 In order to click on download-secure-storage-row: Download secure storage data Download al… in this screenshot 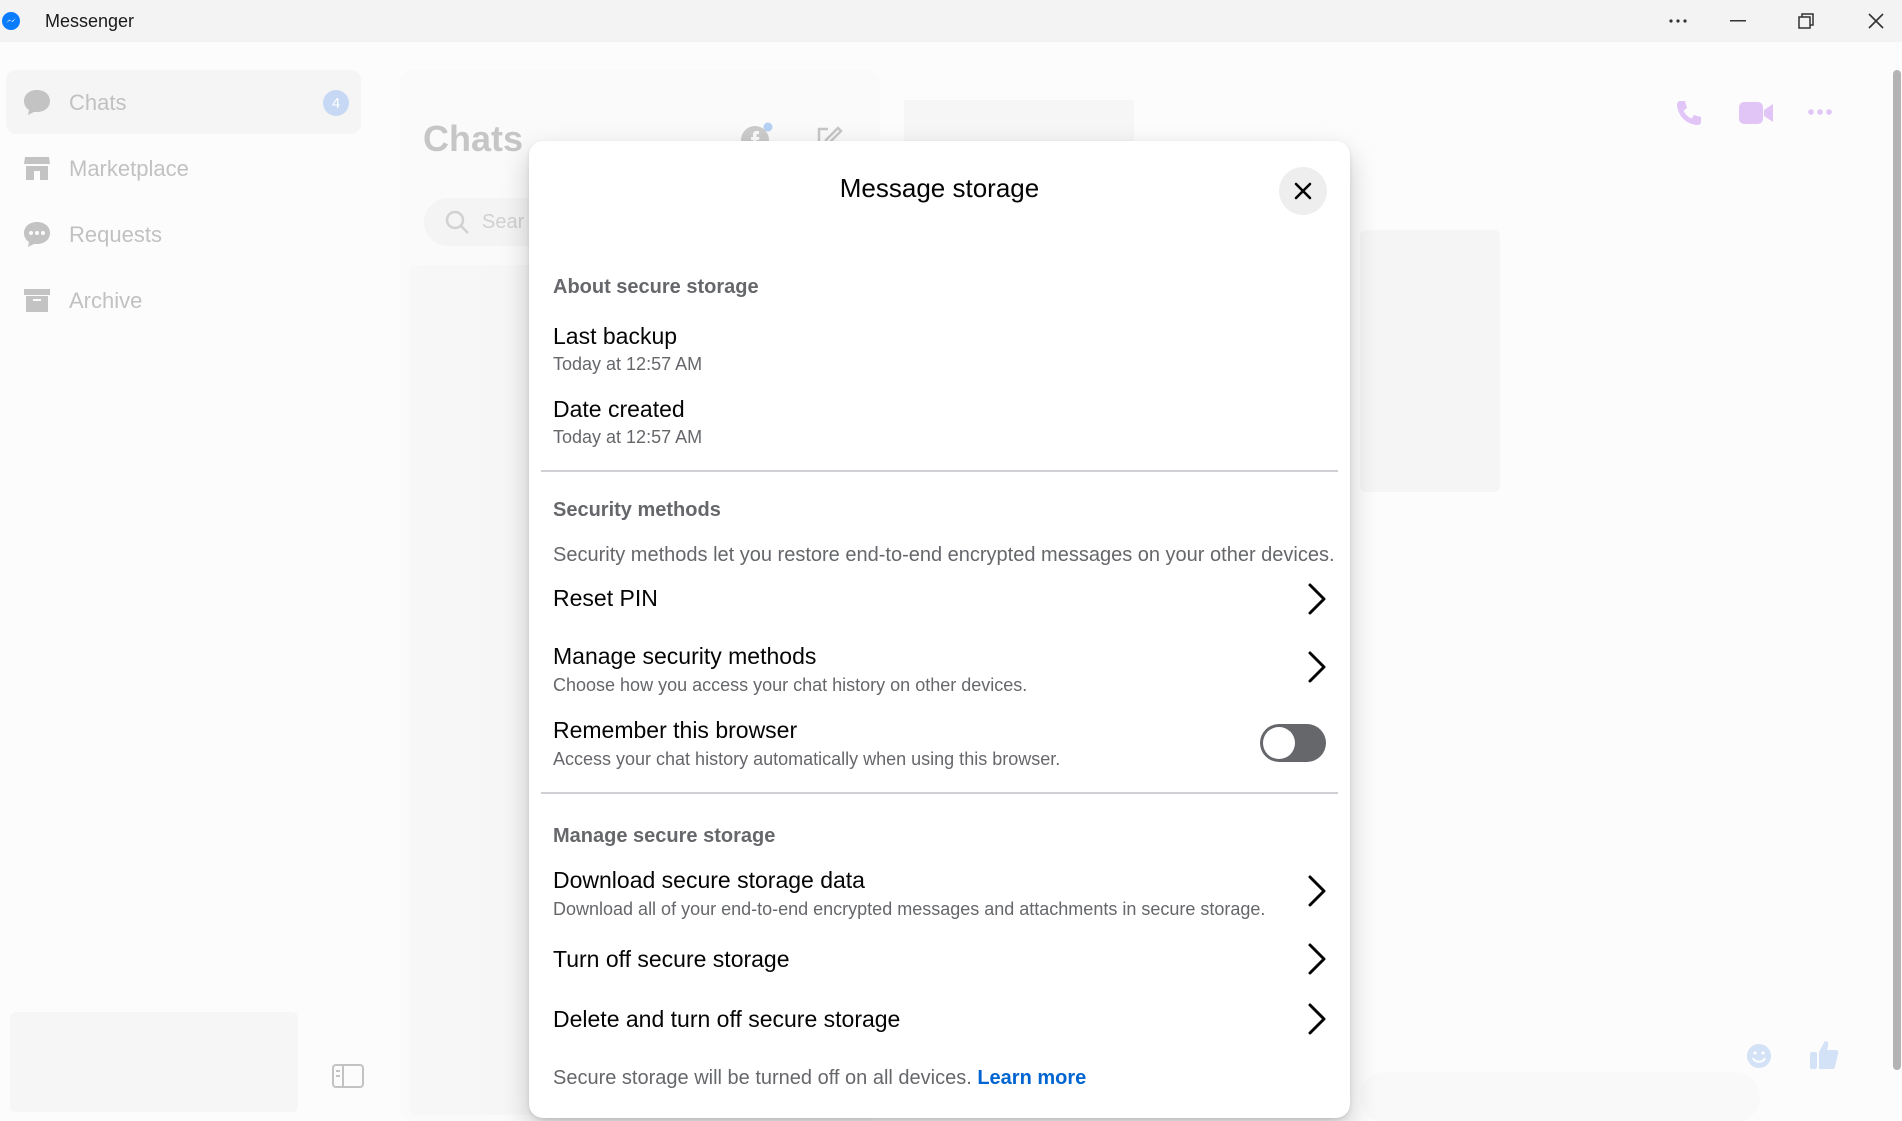, I will do `click(939, 889)`.